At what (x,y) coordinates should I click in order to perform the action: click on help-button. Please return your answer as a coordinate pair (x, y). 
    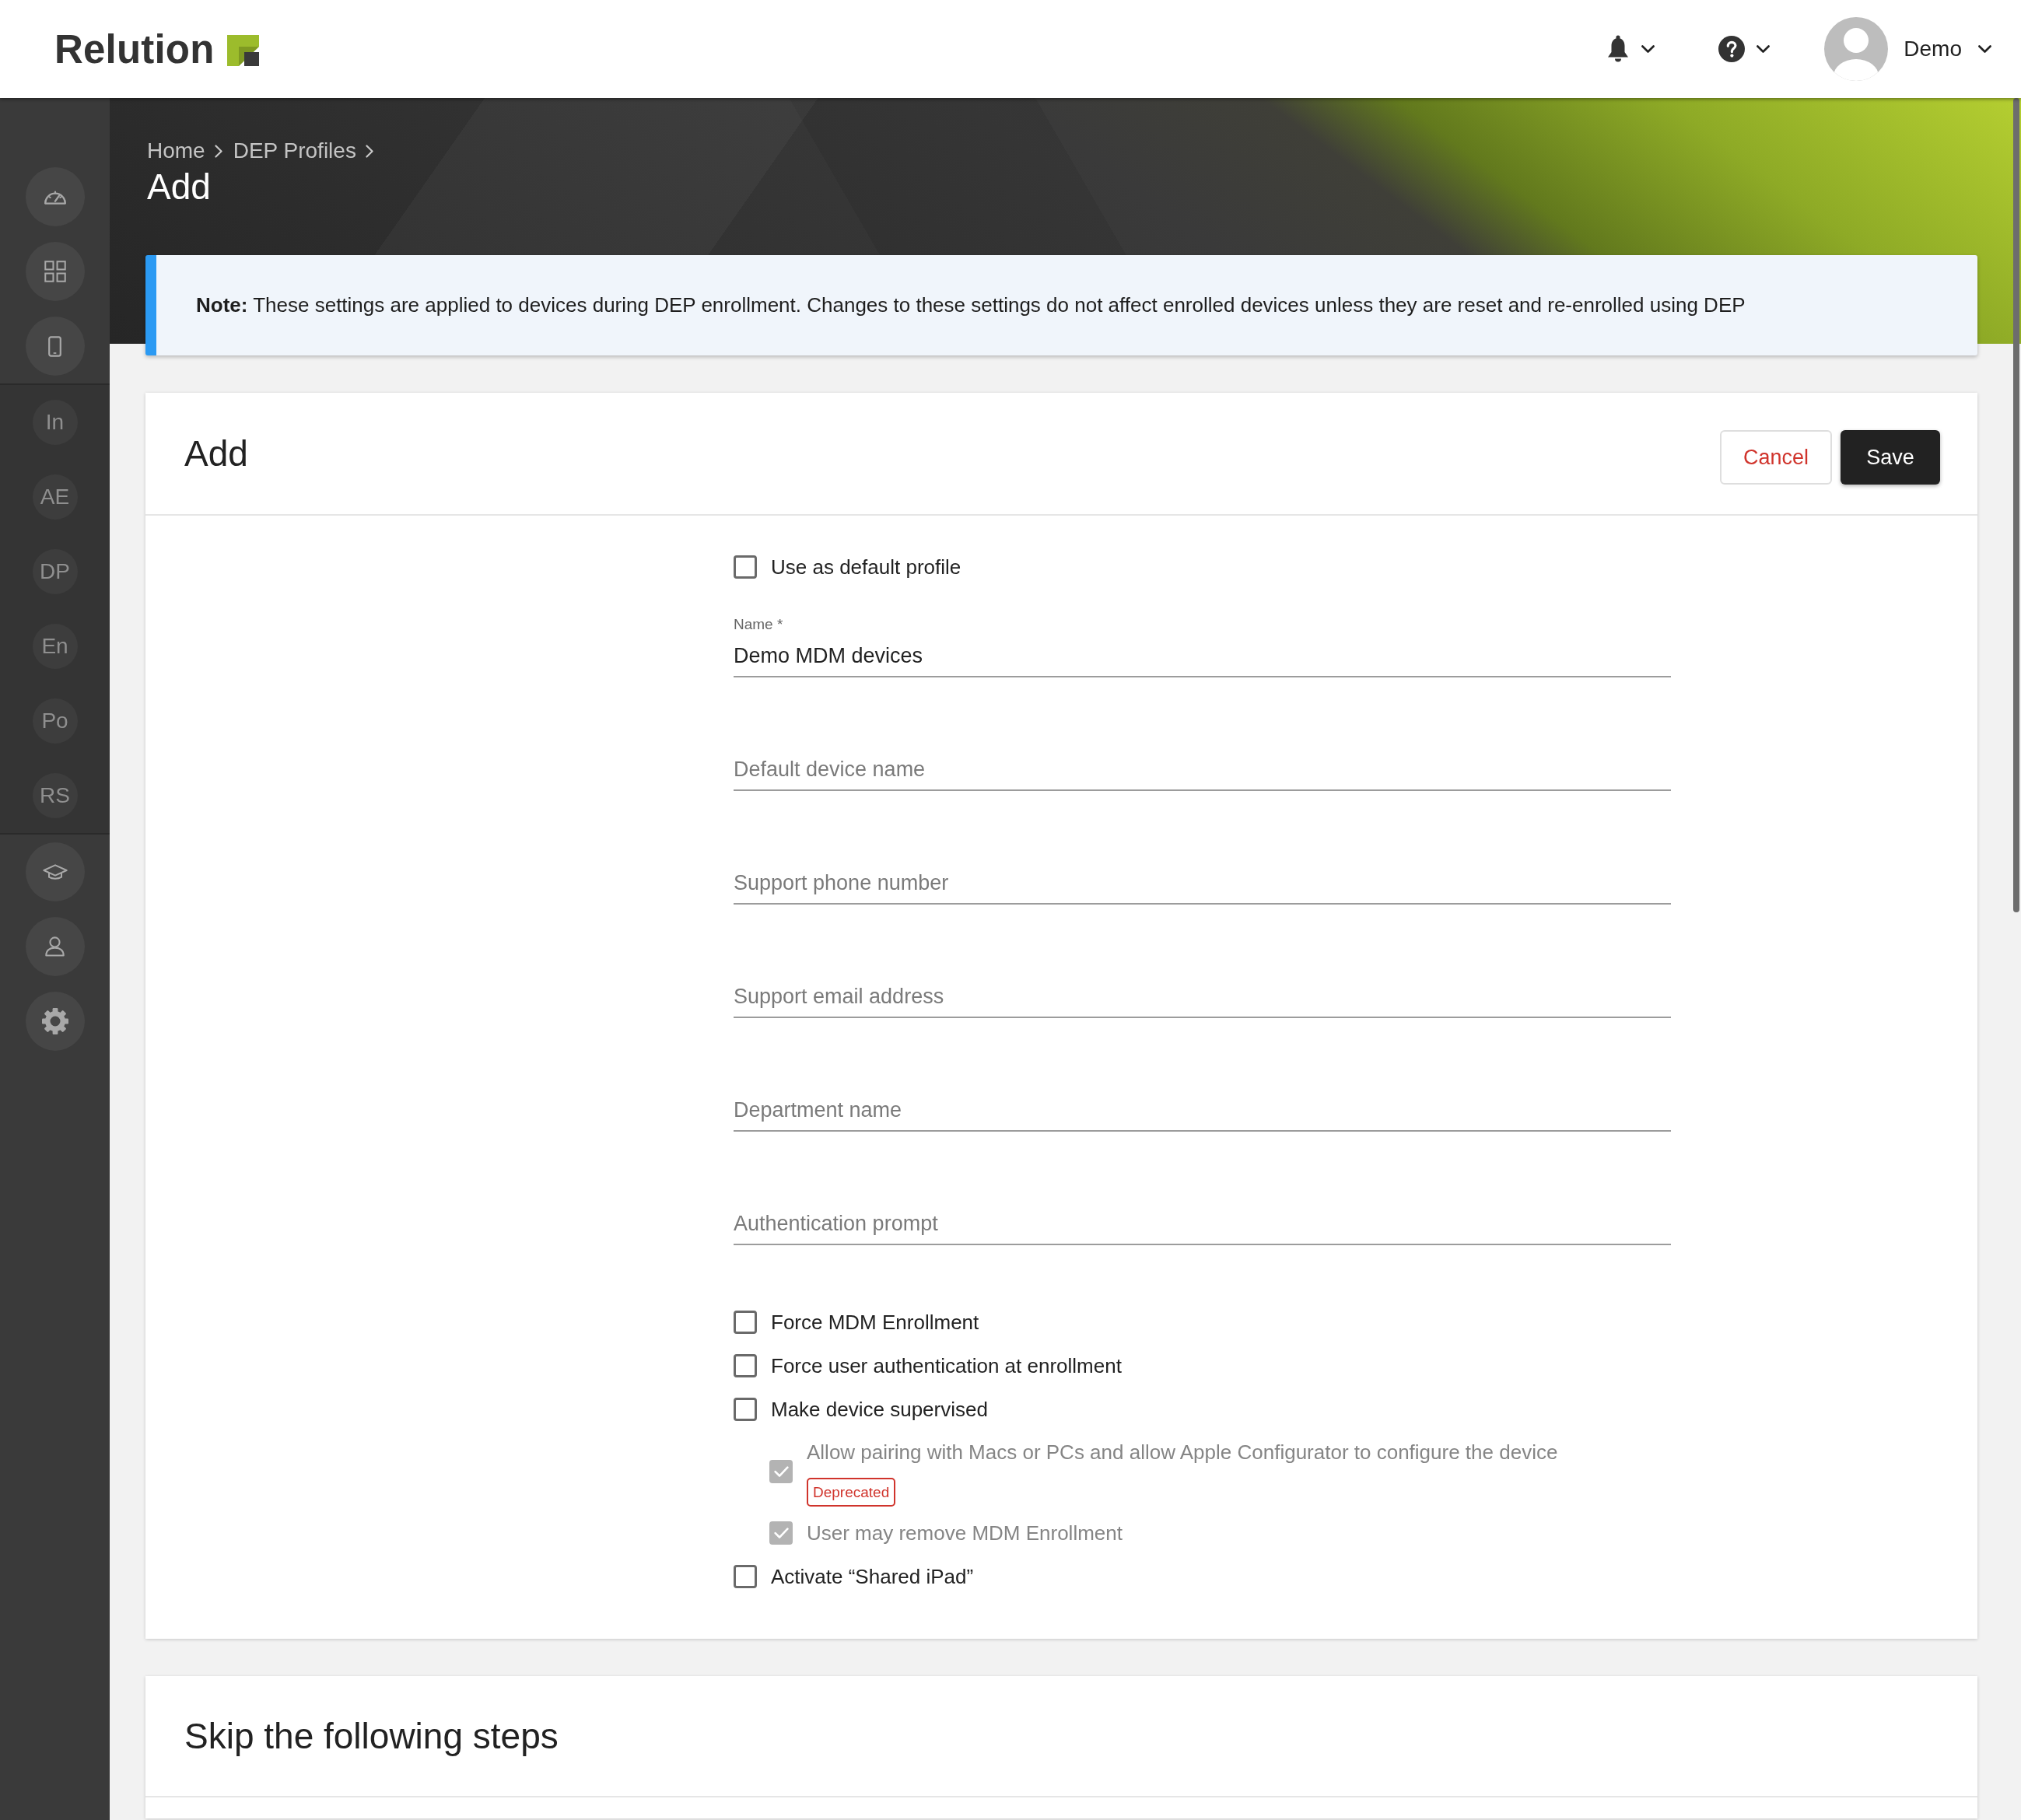
    Looking at the image, I should click on (1745, 49).